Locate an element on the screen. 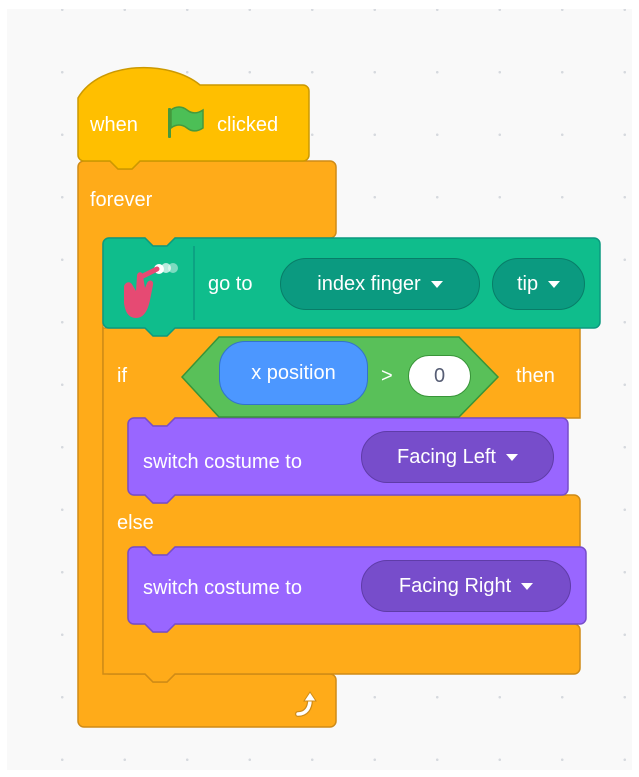 This screenshot has height=777, width=639. point-dropdown-value: tip is located at coordinates (527, 283).